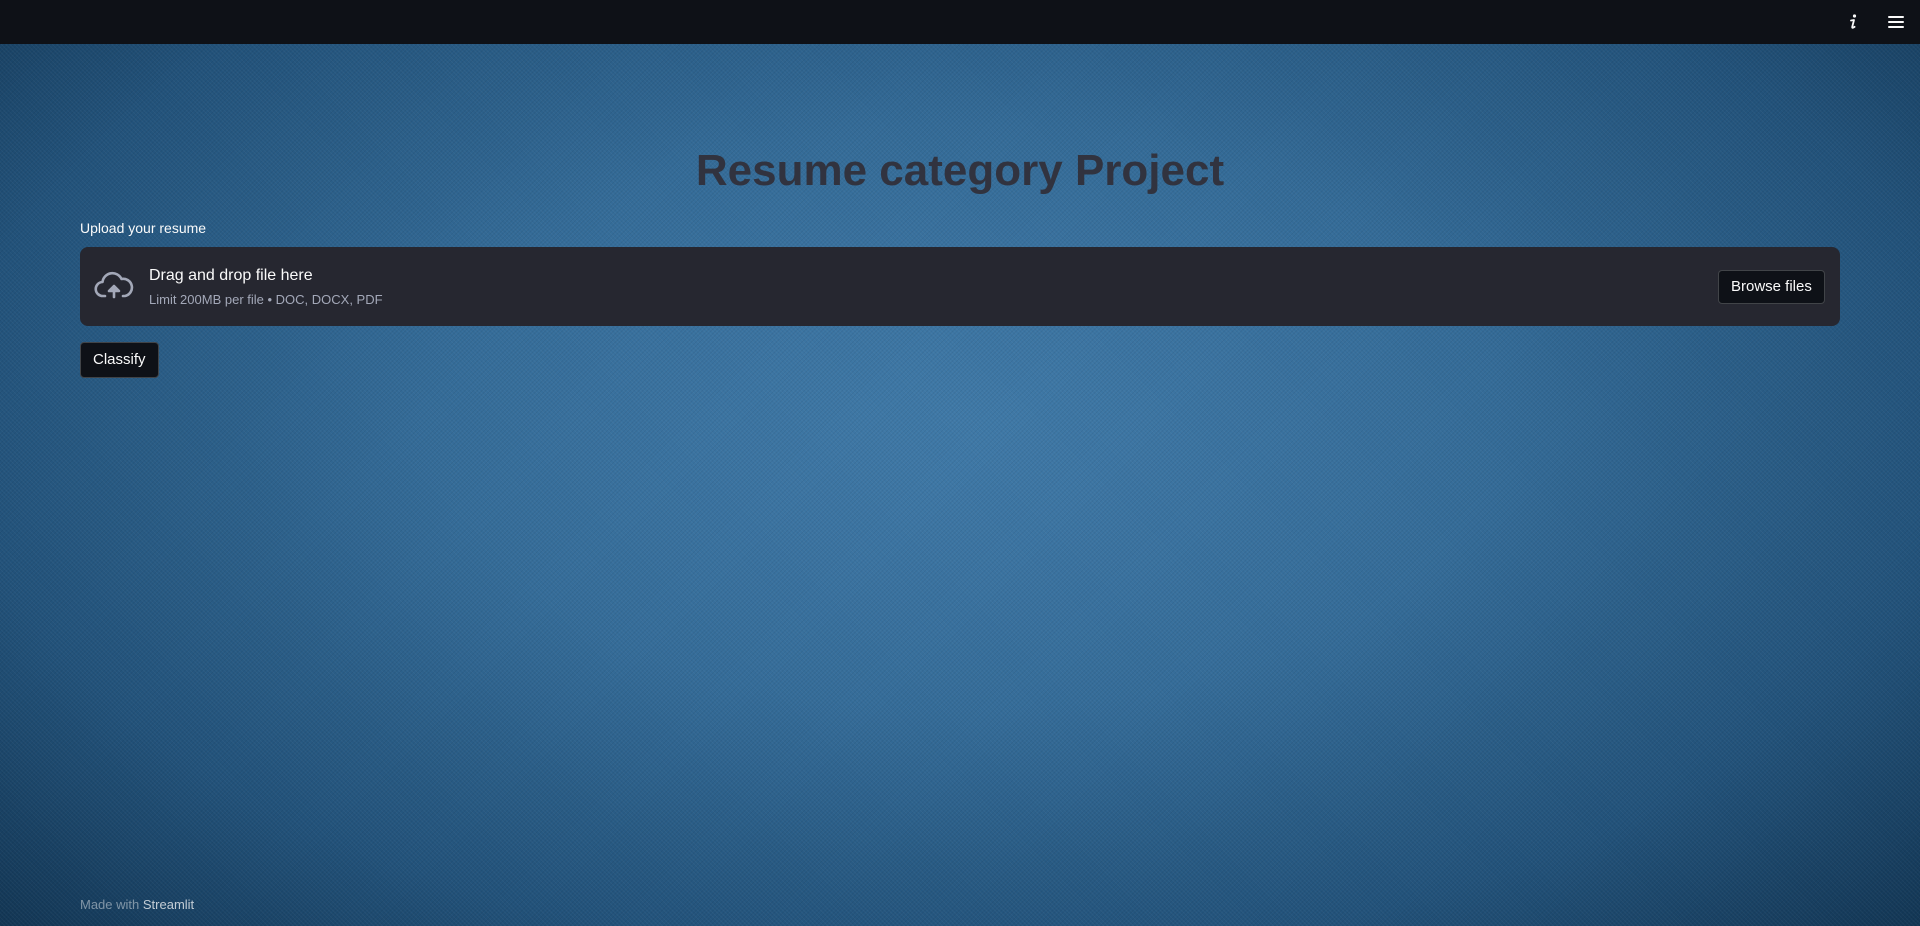 This screenshot has width=1920, height=926. Describe the element at coordinates (168, 904) in the screenshot. I see `streamlit-link: Streamlit` at that location.